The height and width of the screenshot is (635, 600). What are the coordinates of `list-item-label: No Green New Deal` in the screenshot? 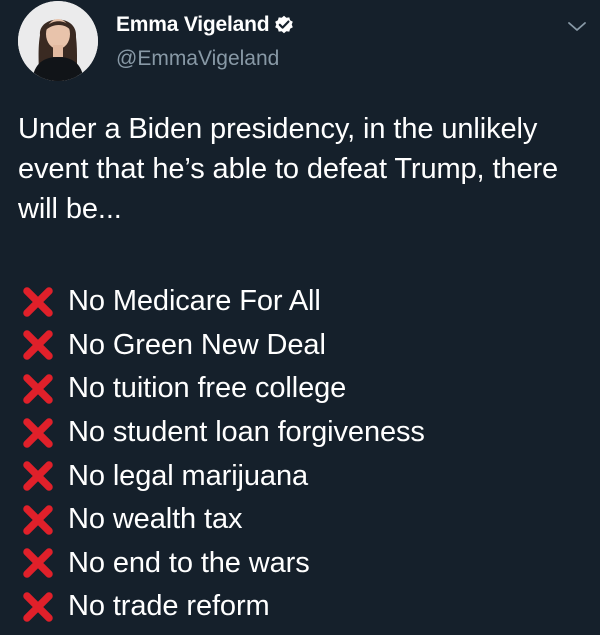 It's located at (197, 344).